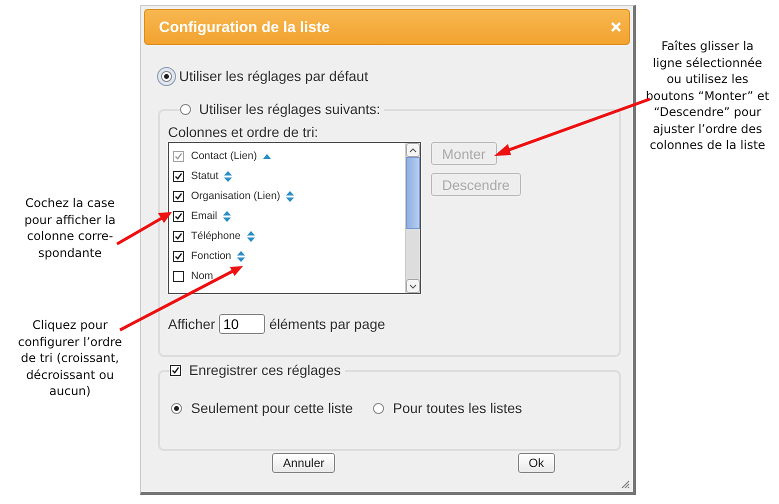 This screenshot has width=779, height=504. I want to click on annotation-text: Cliquez pour configurer l’ordre de tri (croissant, décroissant ou aucun), so click(69, 358).